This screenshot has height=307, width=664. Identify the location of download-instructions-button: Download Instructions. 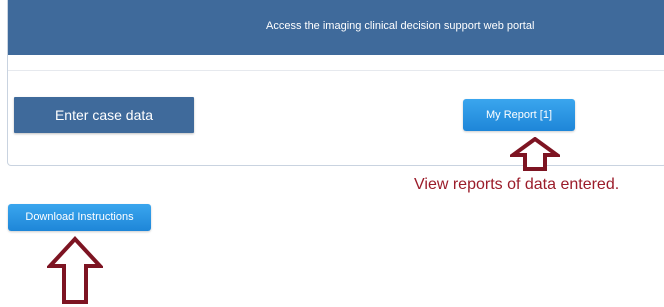
(79, 217).